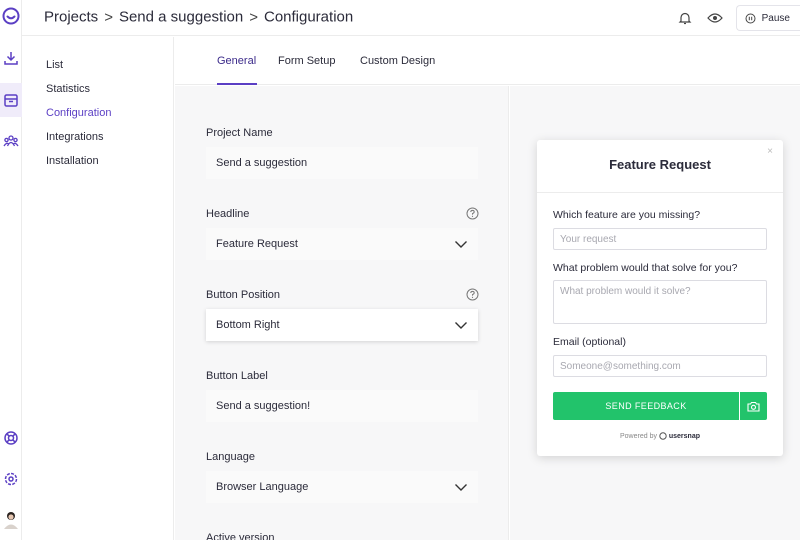  What do you see at coordinates (660, 302) in the screenshot?
I see `widget-problem-textarea: What problem would it solve?` at bounding box center [660, 302].